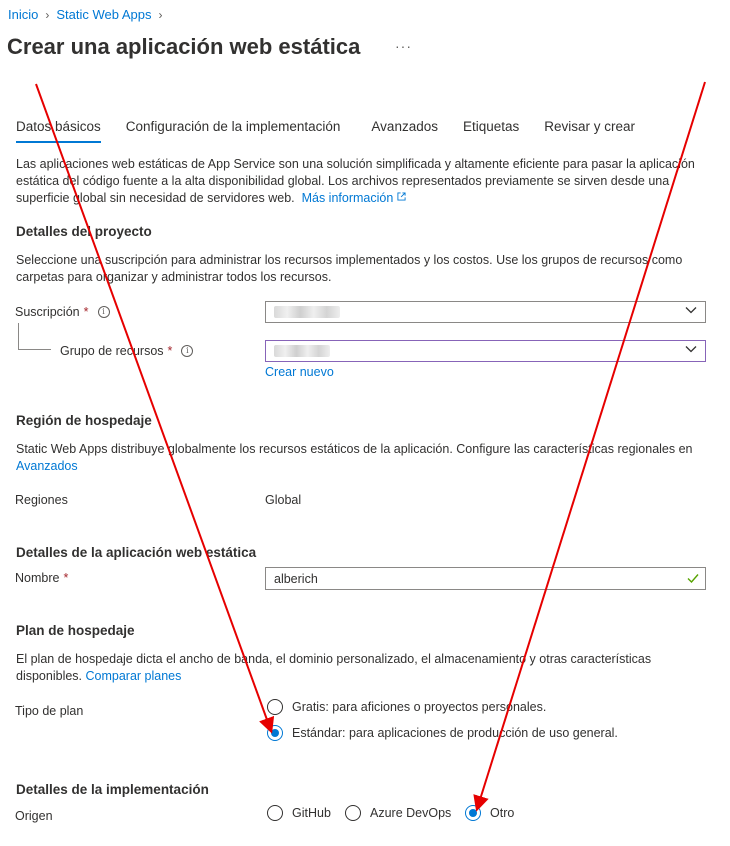  I want to click on hosting-plan-heading: Plan de hospedaje, so click(75, 630).